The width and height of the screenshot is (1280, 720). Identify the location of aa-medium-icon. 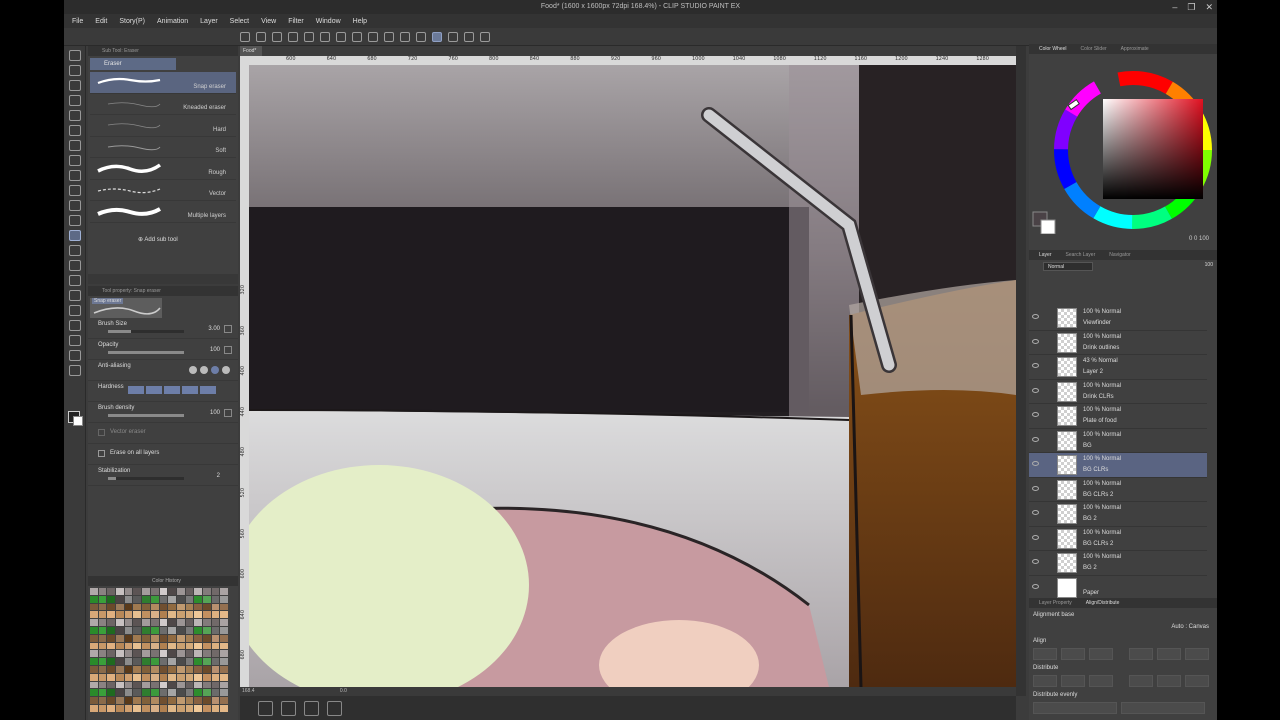
(215, 370).